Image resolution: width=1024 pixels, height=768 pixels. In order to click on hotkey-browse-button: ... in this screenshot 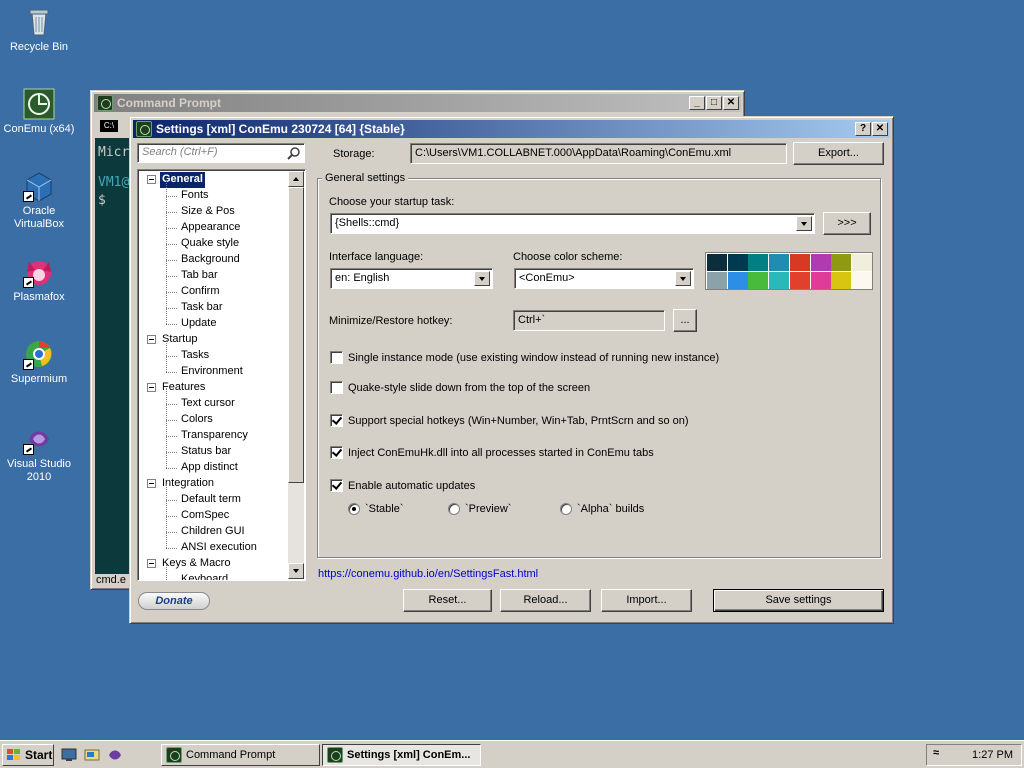, I will do `click(685, 320)`.